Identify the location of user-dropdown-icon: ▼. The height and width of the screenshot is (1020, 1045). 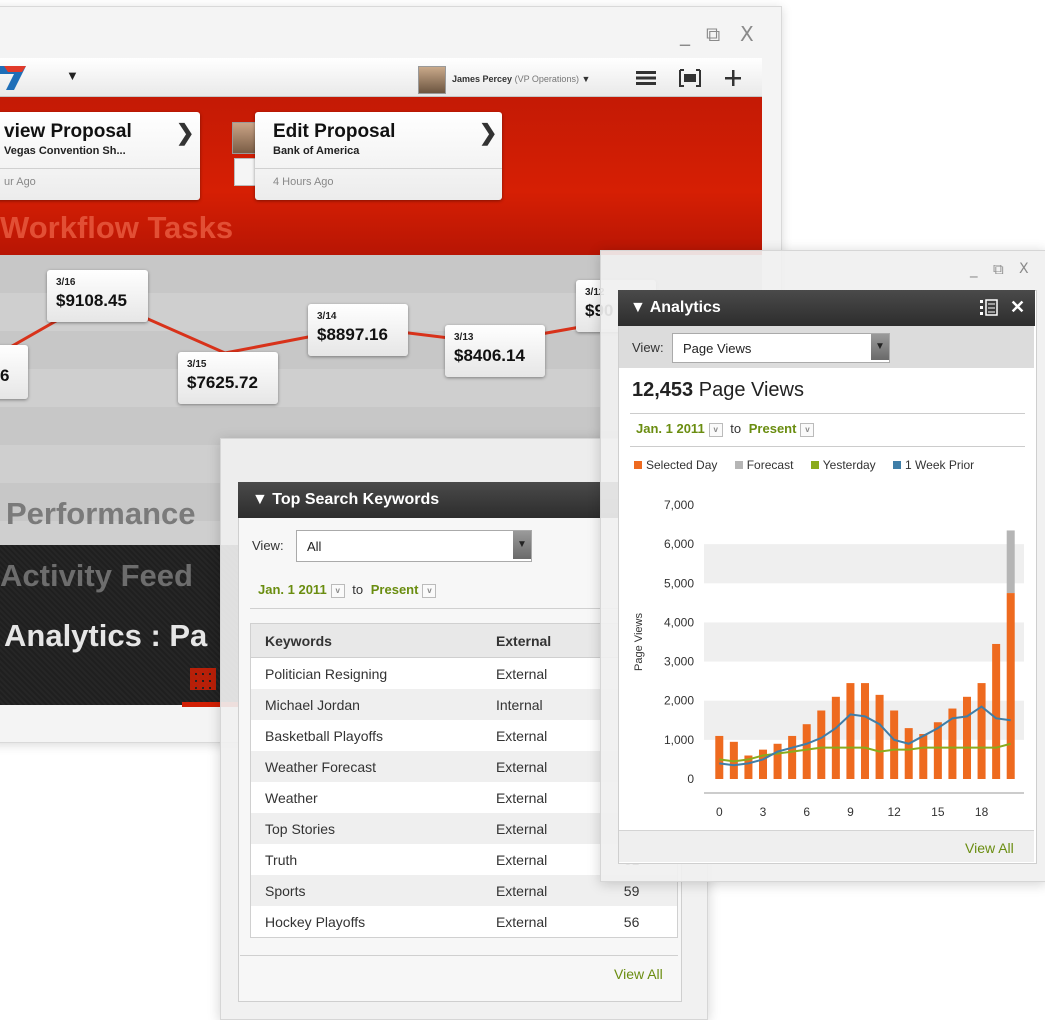
(585, 79).